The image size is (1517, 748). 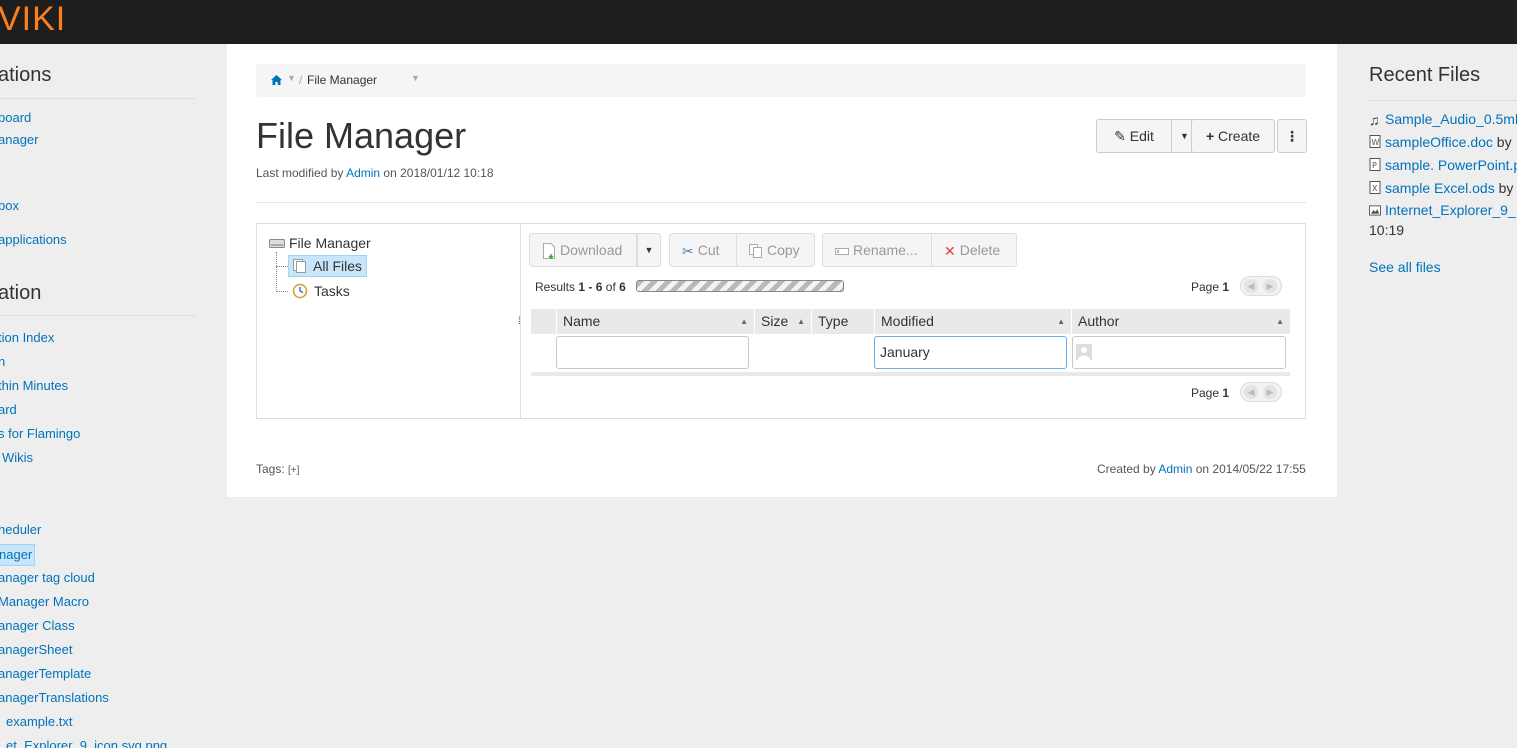 I want to click on sidebar-link: Manager Macro, so click(x=44, y=602).